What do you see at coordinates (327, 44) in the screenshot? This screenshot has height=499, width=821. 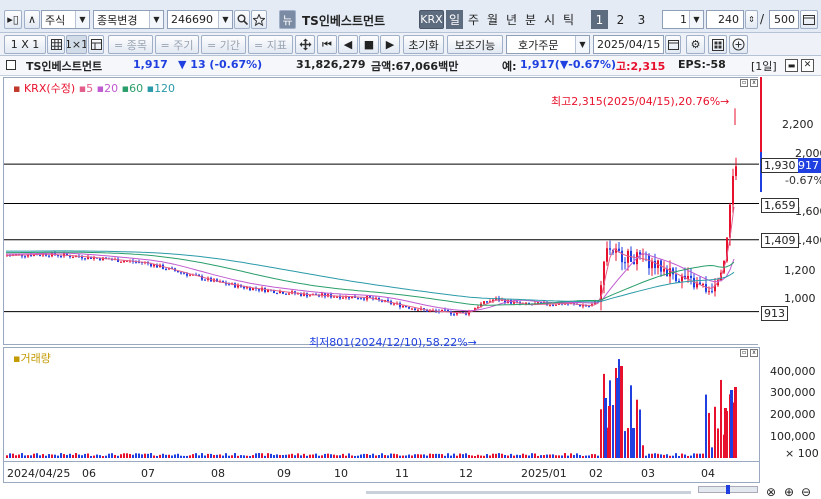 I see `first-button: ⏮` at bounding box center [327, 44].